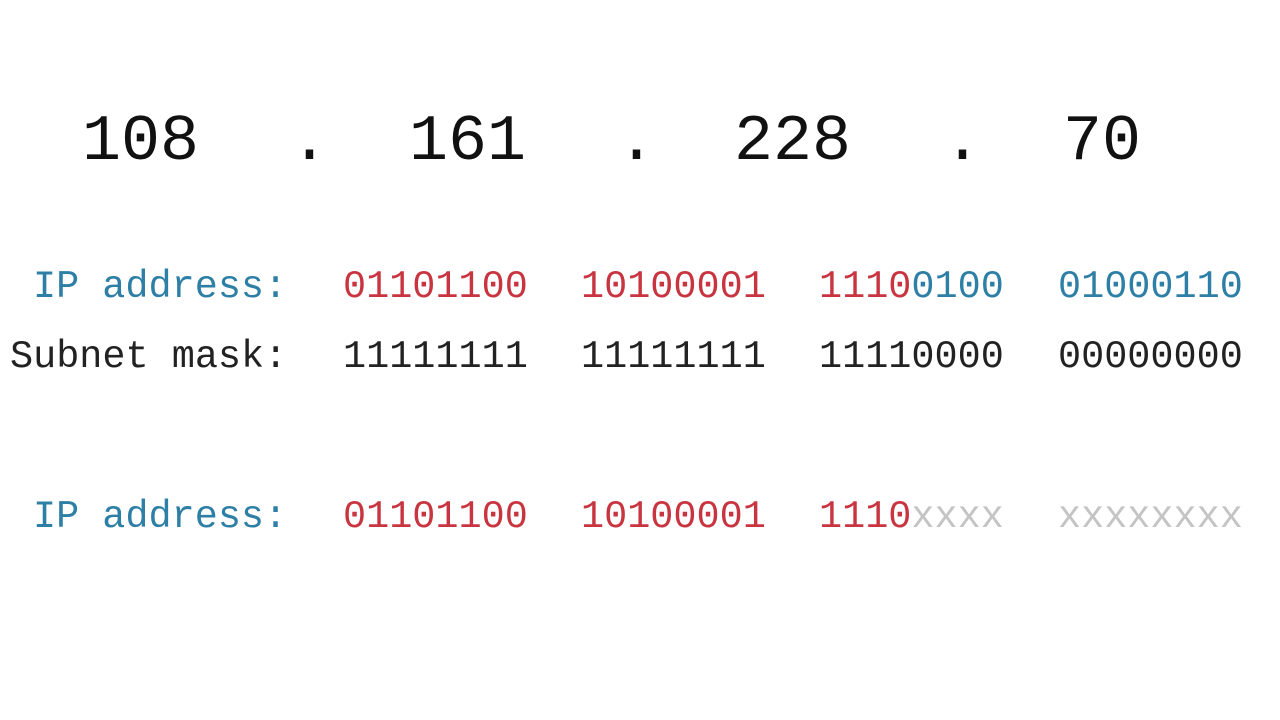  Describe the element at coordinates (1150, 357) in the screenshot. I see `mask-octet-4: 00000000` at that location.